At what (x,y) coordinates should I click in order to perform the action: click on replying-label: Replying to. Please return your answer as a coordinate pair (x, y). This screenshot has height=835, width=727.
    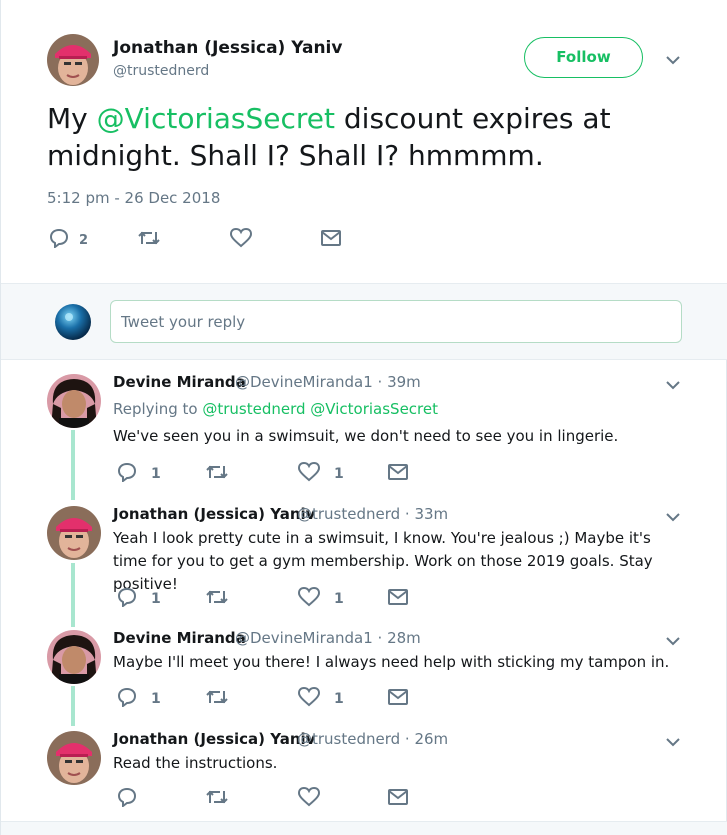
    Looking at the image, I should click on (158, 409).